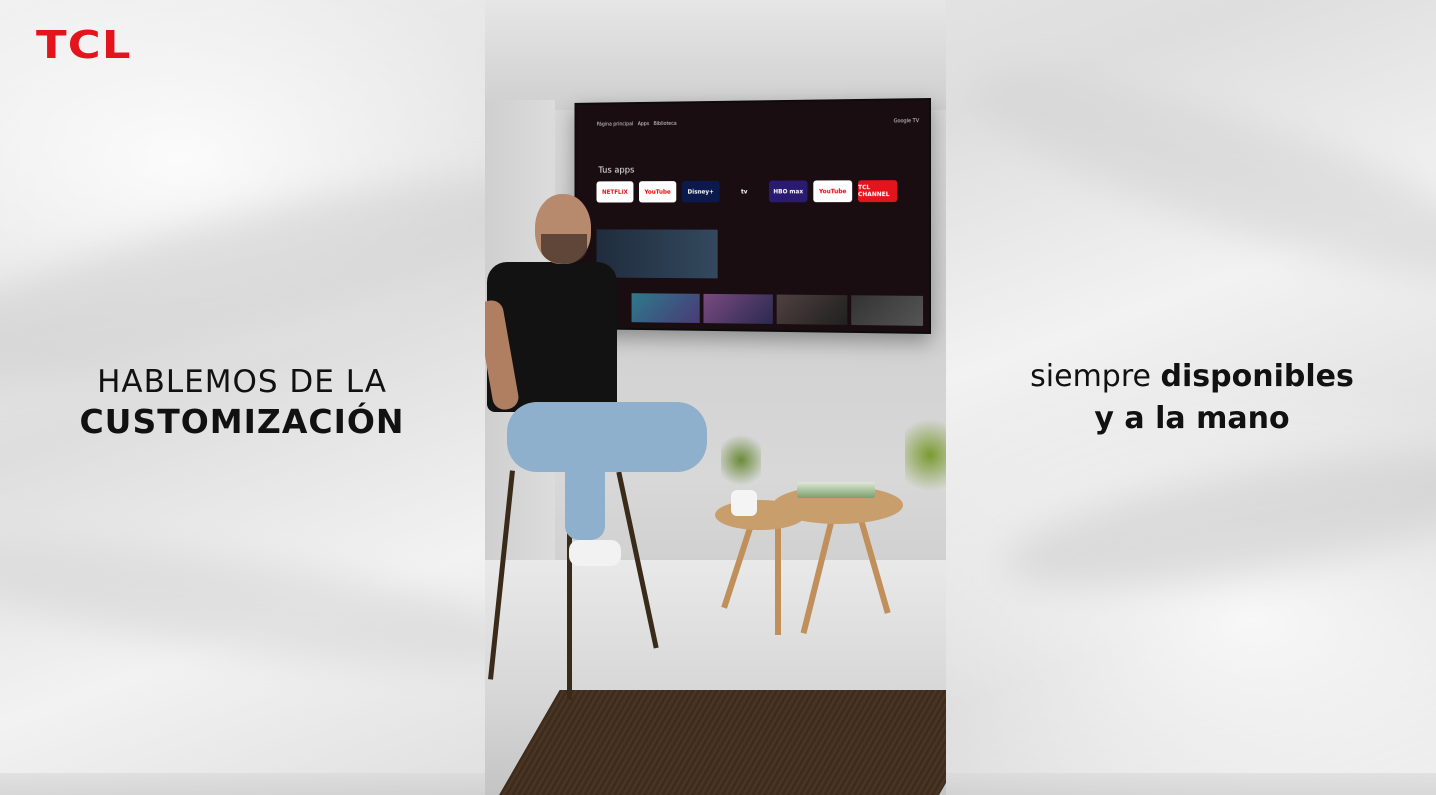 The height and width of the screenshot is (795, 1436). I want to click on flower-plant, so click(741, 460).